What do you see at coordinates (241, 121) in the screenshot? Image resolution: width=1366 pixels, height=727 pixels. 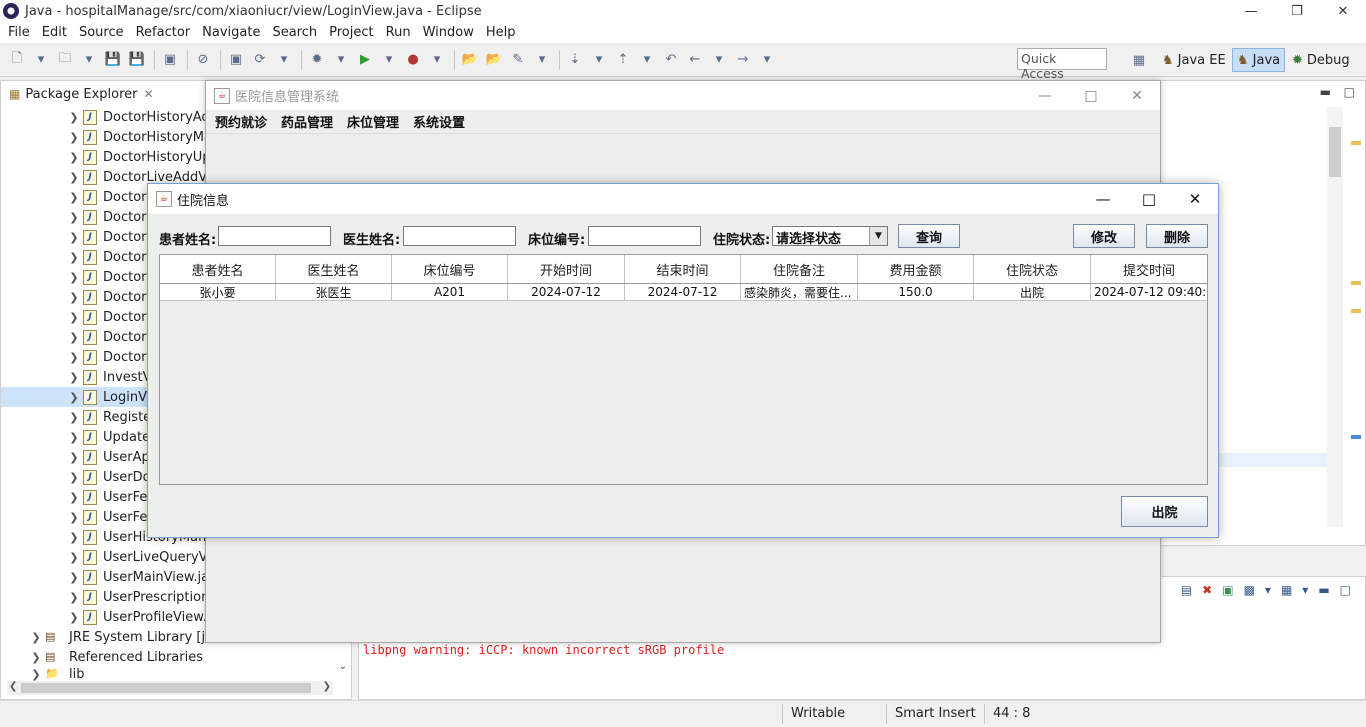 I see `menu-appointment: 预约就诊` at bounding box center [241, 121].